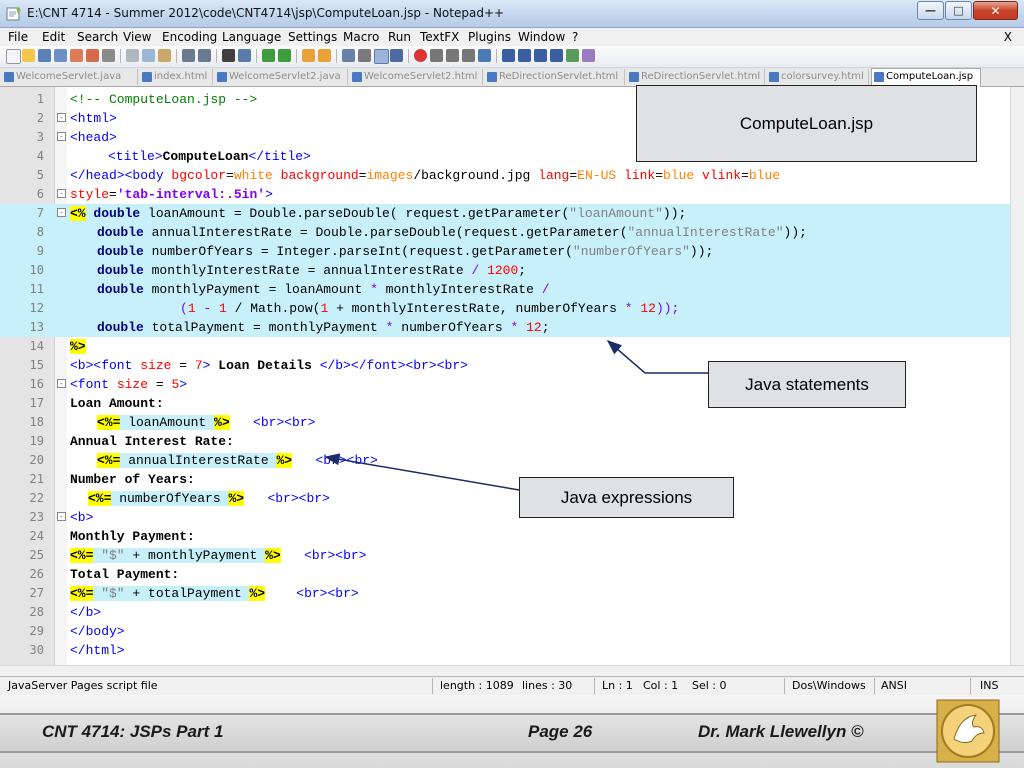 This screenshot has width=1024, height=768. Describe the element at coordinates (92, 55) in the screenshot. I see `close-all-icon` at that location.